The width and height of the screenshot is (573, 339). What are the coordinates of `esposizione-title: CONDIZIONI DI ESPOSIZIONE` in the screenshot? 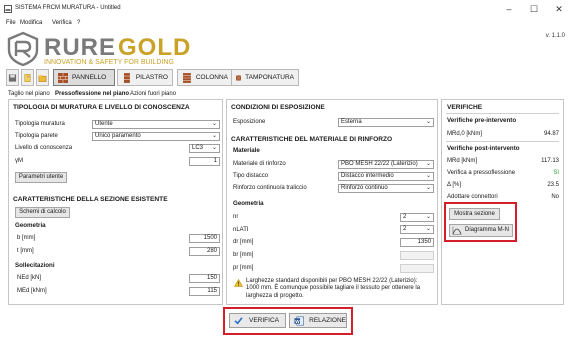 It's located at (278, 107).